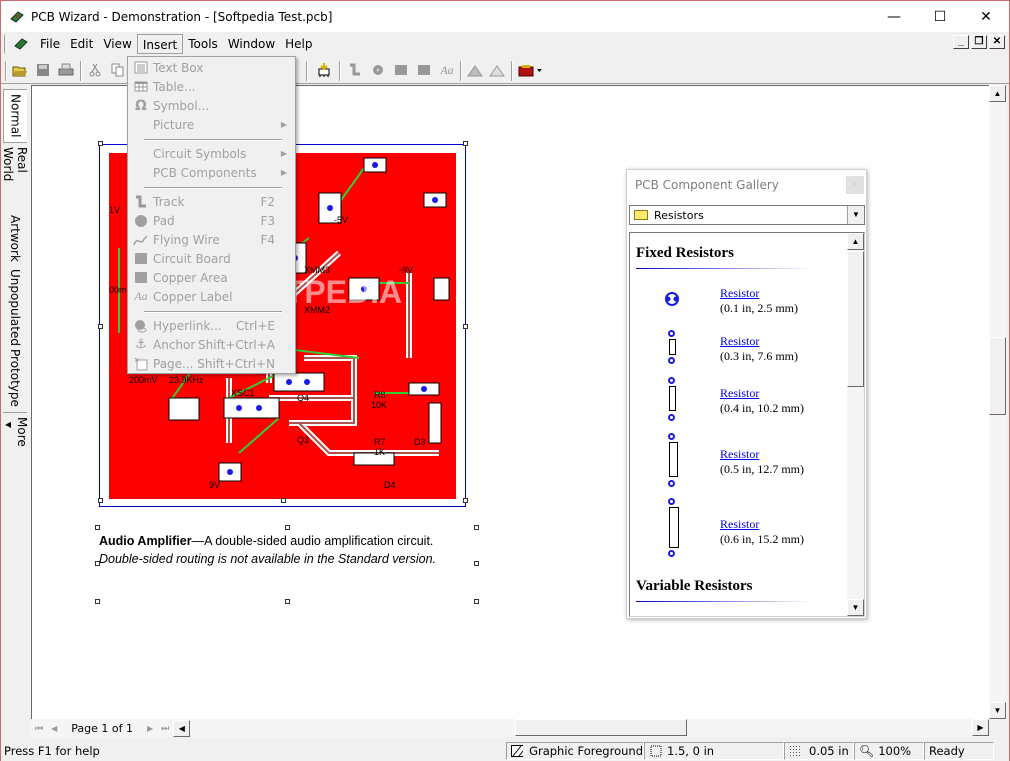 The width and height of the screenshot is (1010, 761). I want to click on menu-item-hyperlink: Hyperlink... Ctrl+E, so click(211, 325).